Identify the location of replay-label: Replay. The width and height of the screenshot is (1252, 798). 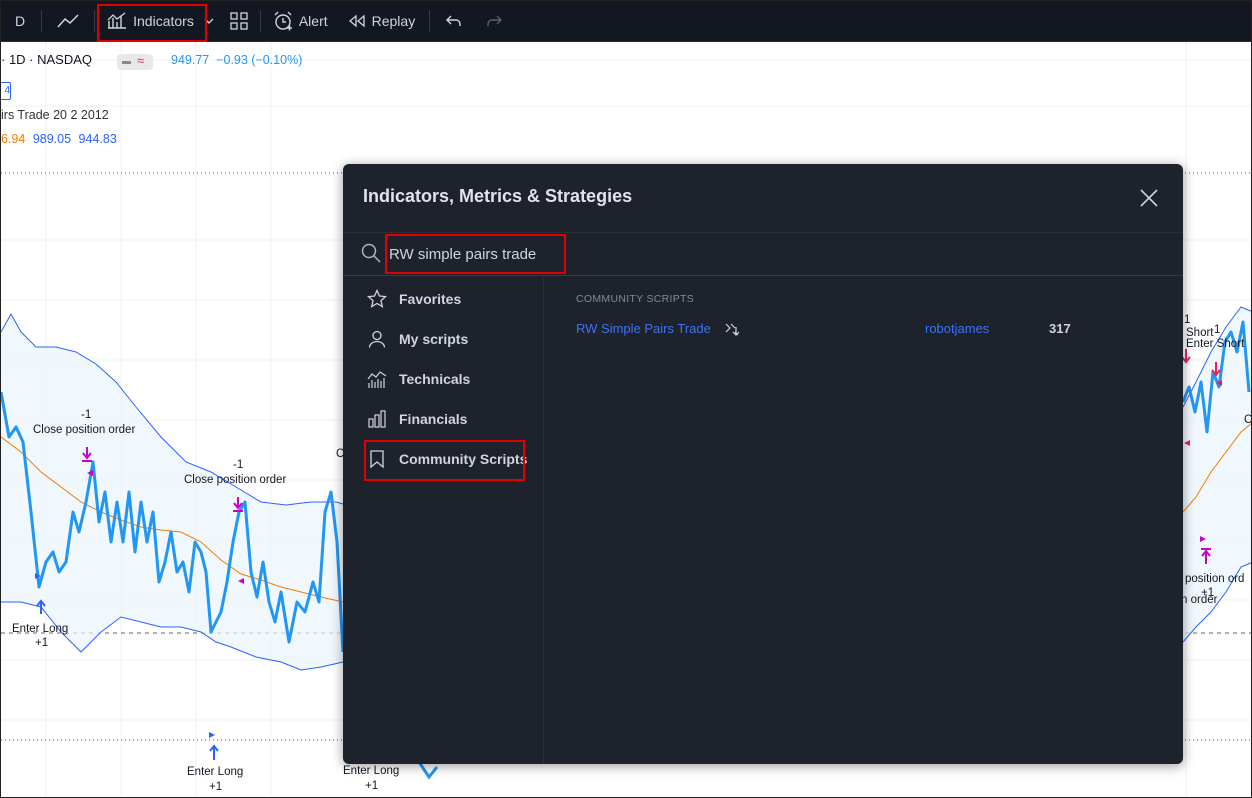
(393, 21).